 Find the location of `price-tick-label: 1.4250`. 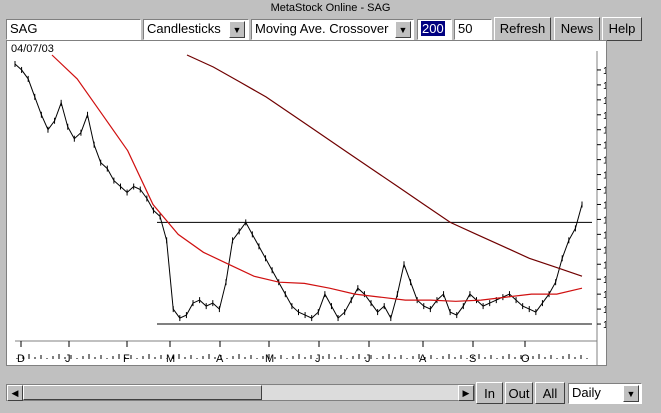

price-tick-label: 1.4250 is located at coordinates (604, 161).